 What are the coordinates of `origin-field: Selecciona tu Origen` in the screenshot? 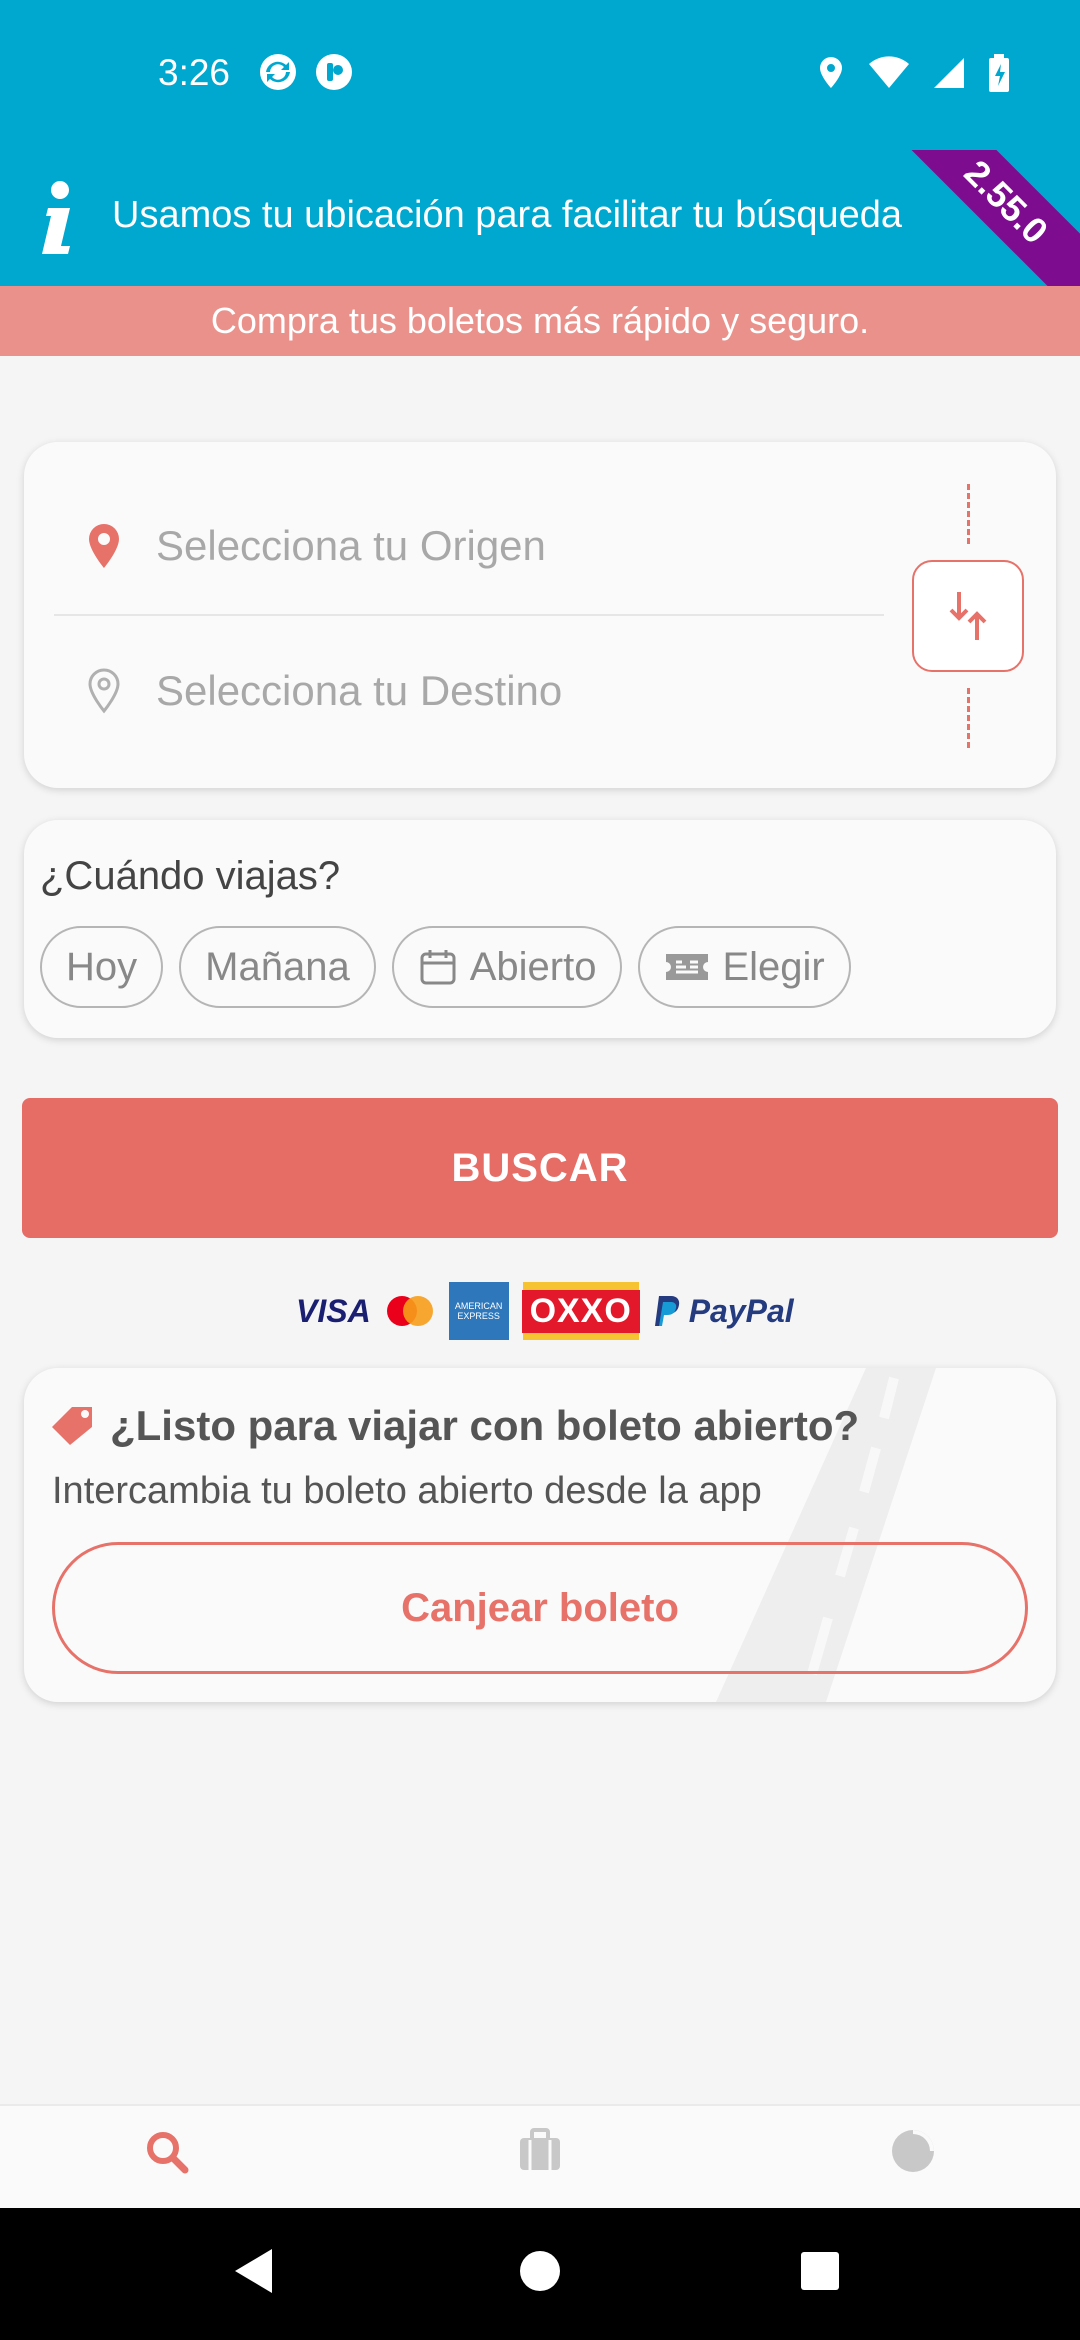 It's located at (315, 546).